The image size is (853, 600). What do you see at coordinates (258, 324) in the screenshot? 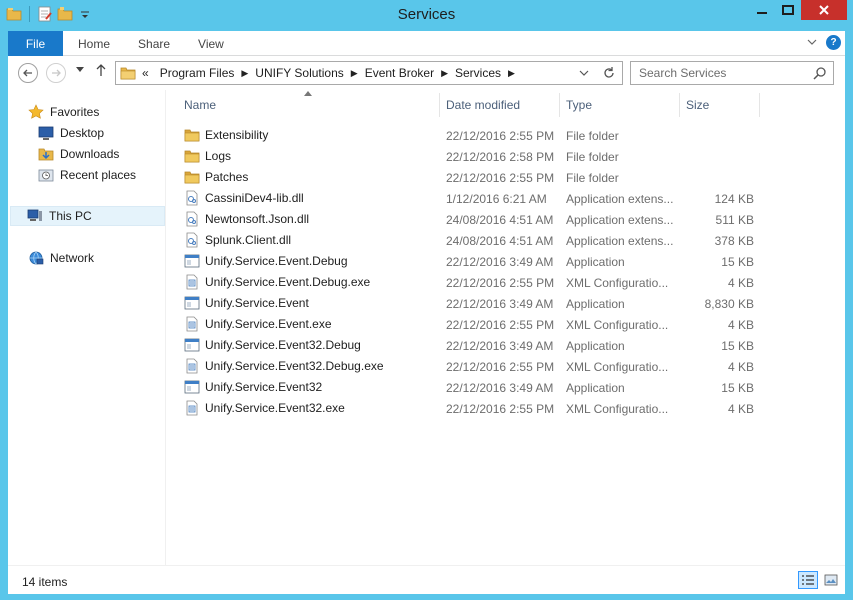
I see `file-name-cell: Unify.Service.Event.exe` at bounding box center [258, 324].